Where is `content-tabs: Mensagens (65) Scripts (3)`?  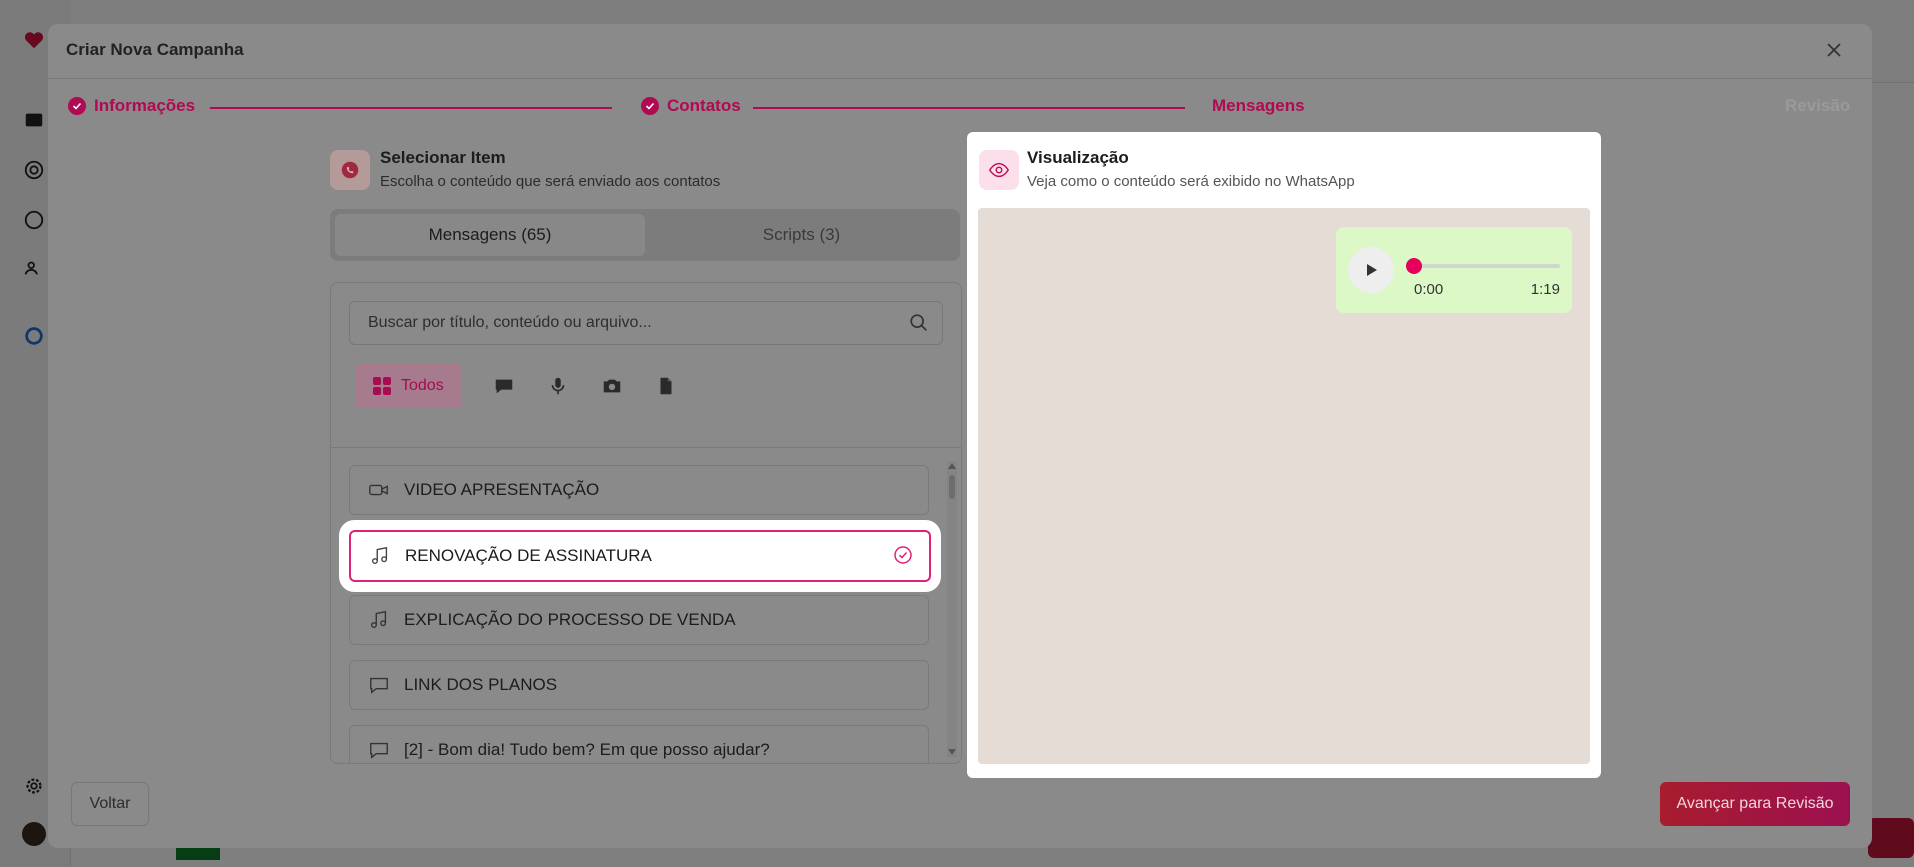
content-tabs: Mensagens (65) Scripts (3) is located at coordinates (645, 235).